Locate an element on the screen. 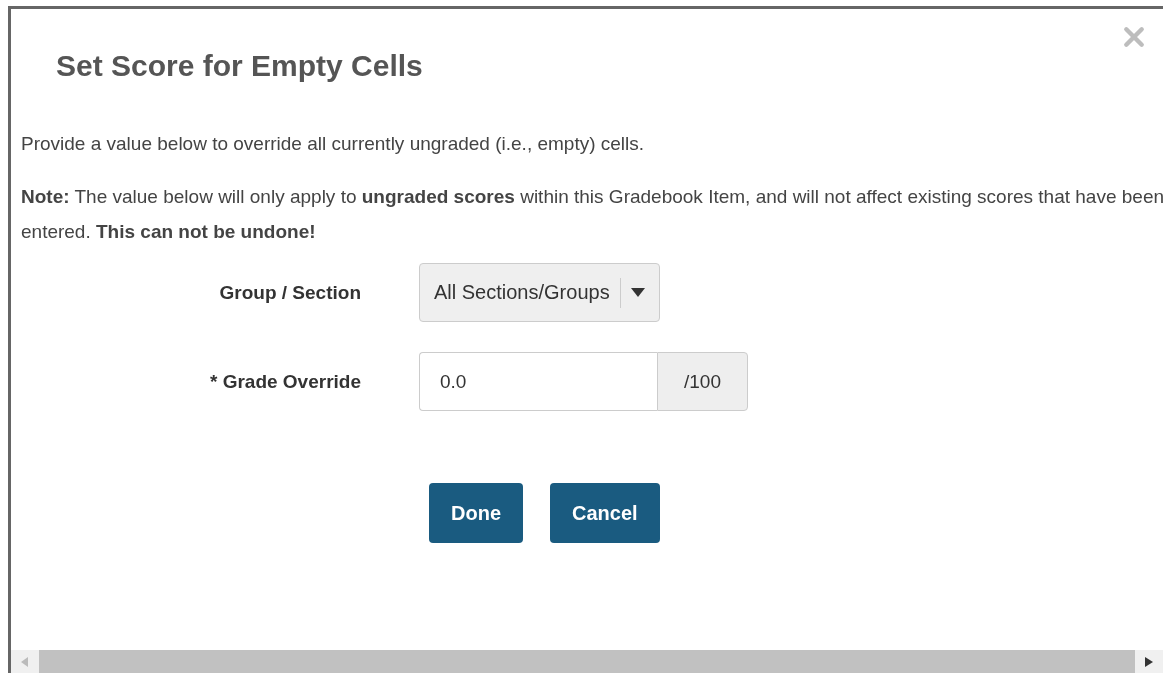  dialog-button: Cancel is located at coordinates (605, 513).